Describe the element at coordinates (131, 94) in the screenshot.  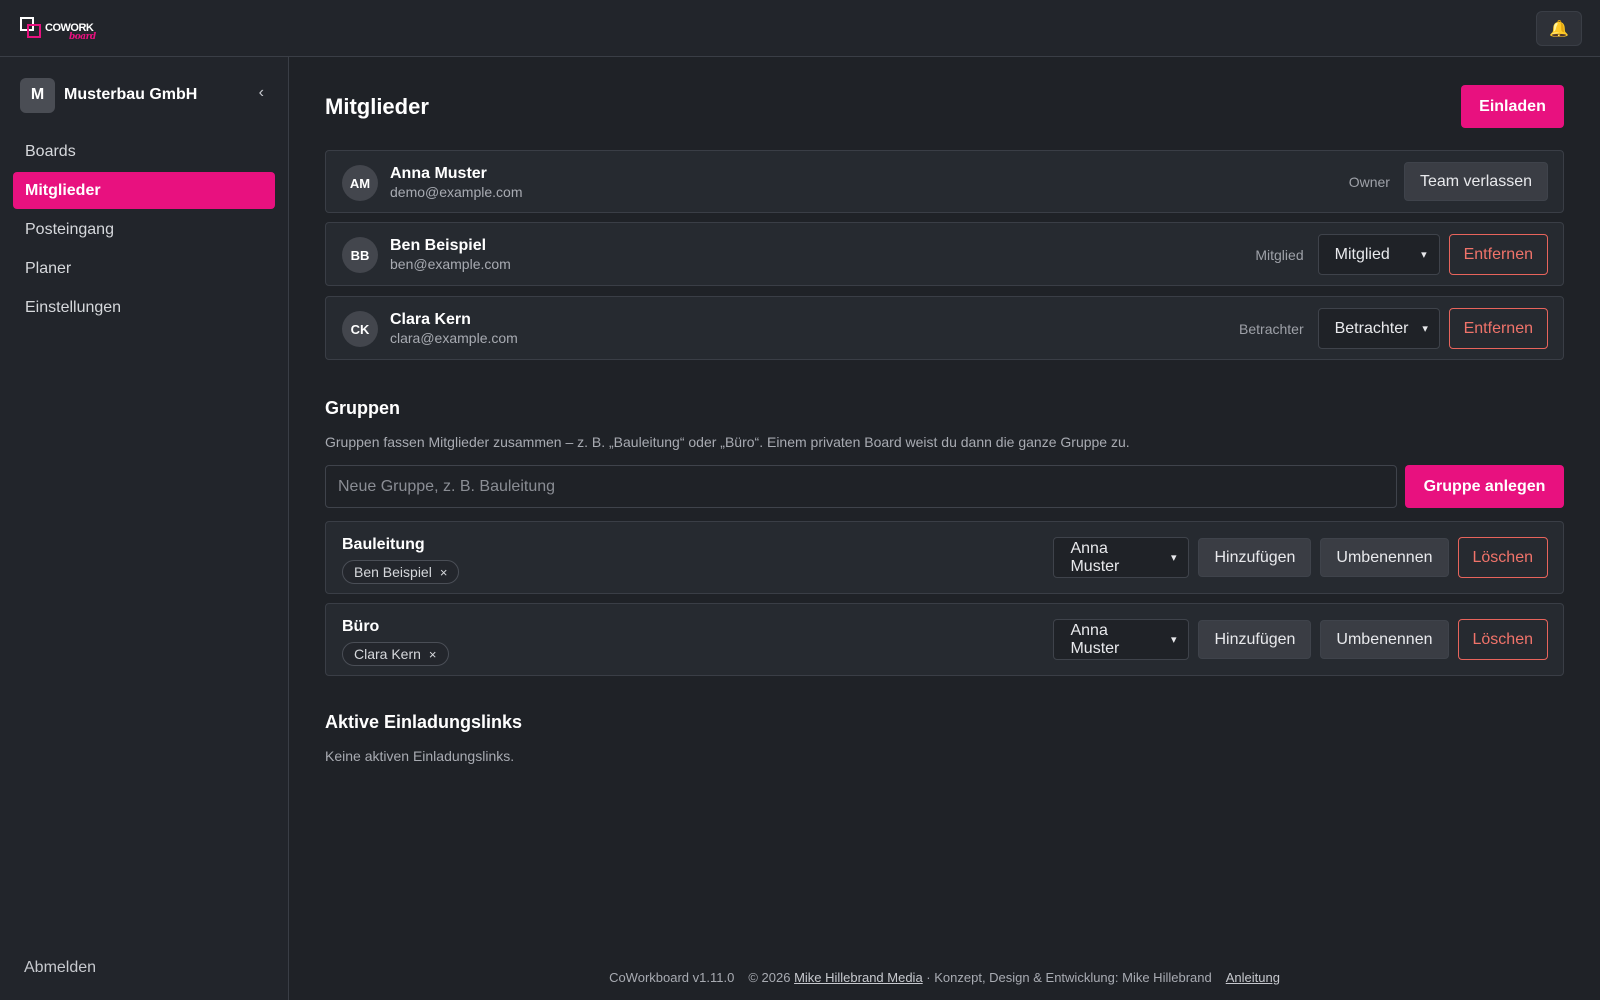
I see `team-name: Musterbau GmbH` at that location.